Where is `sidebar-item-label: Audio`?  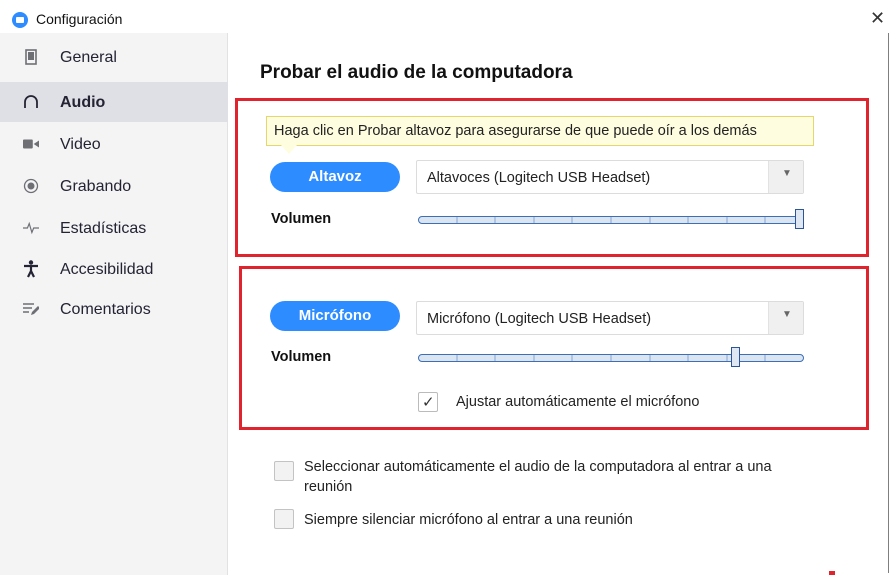
sidebar-item-label: Audio is located at coordinates (83, 102).